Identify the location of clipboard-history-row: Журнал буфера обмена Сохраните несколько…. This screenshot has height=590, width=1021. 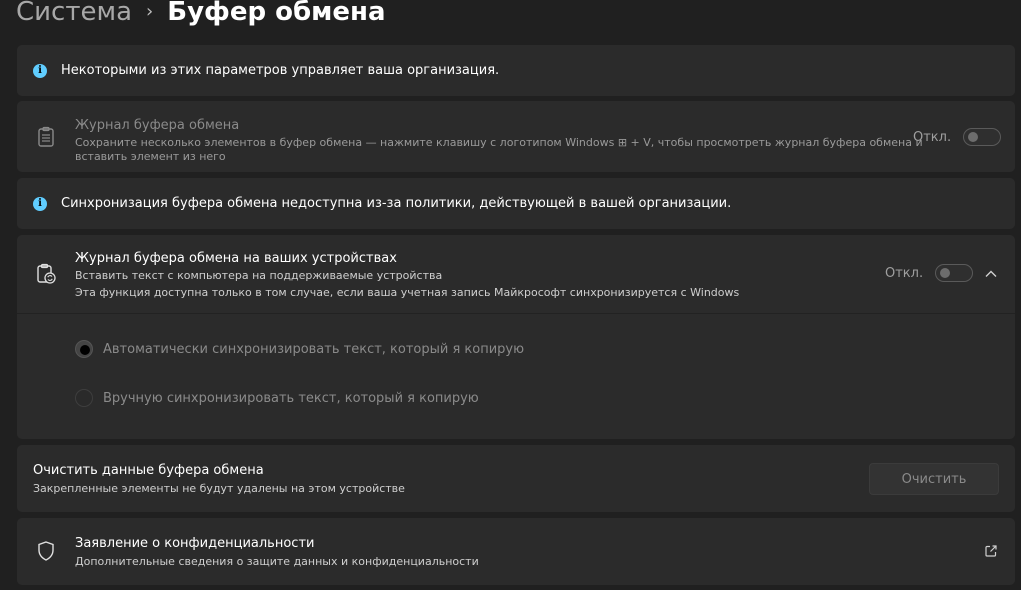
(516, 136).